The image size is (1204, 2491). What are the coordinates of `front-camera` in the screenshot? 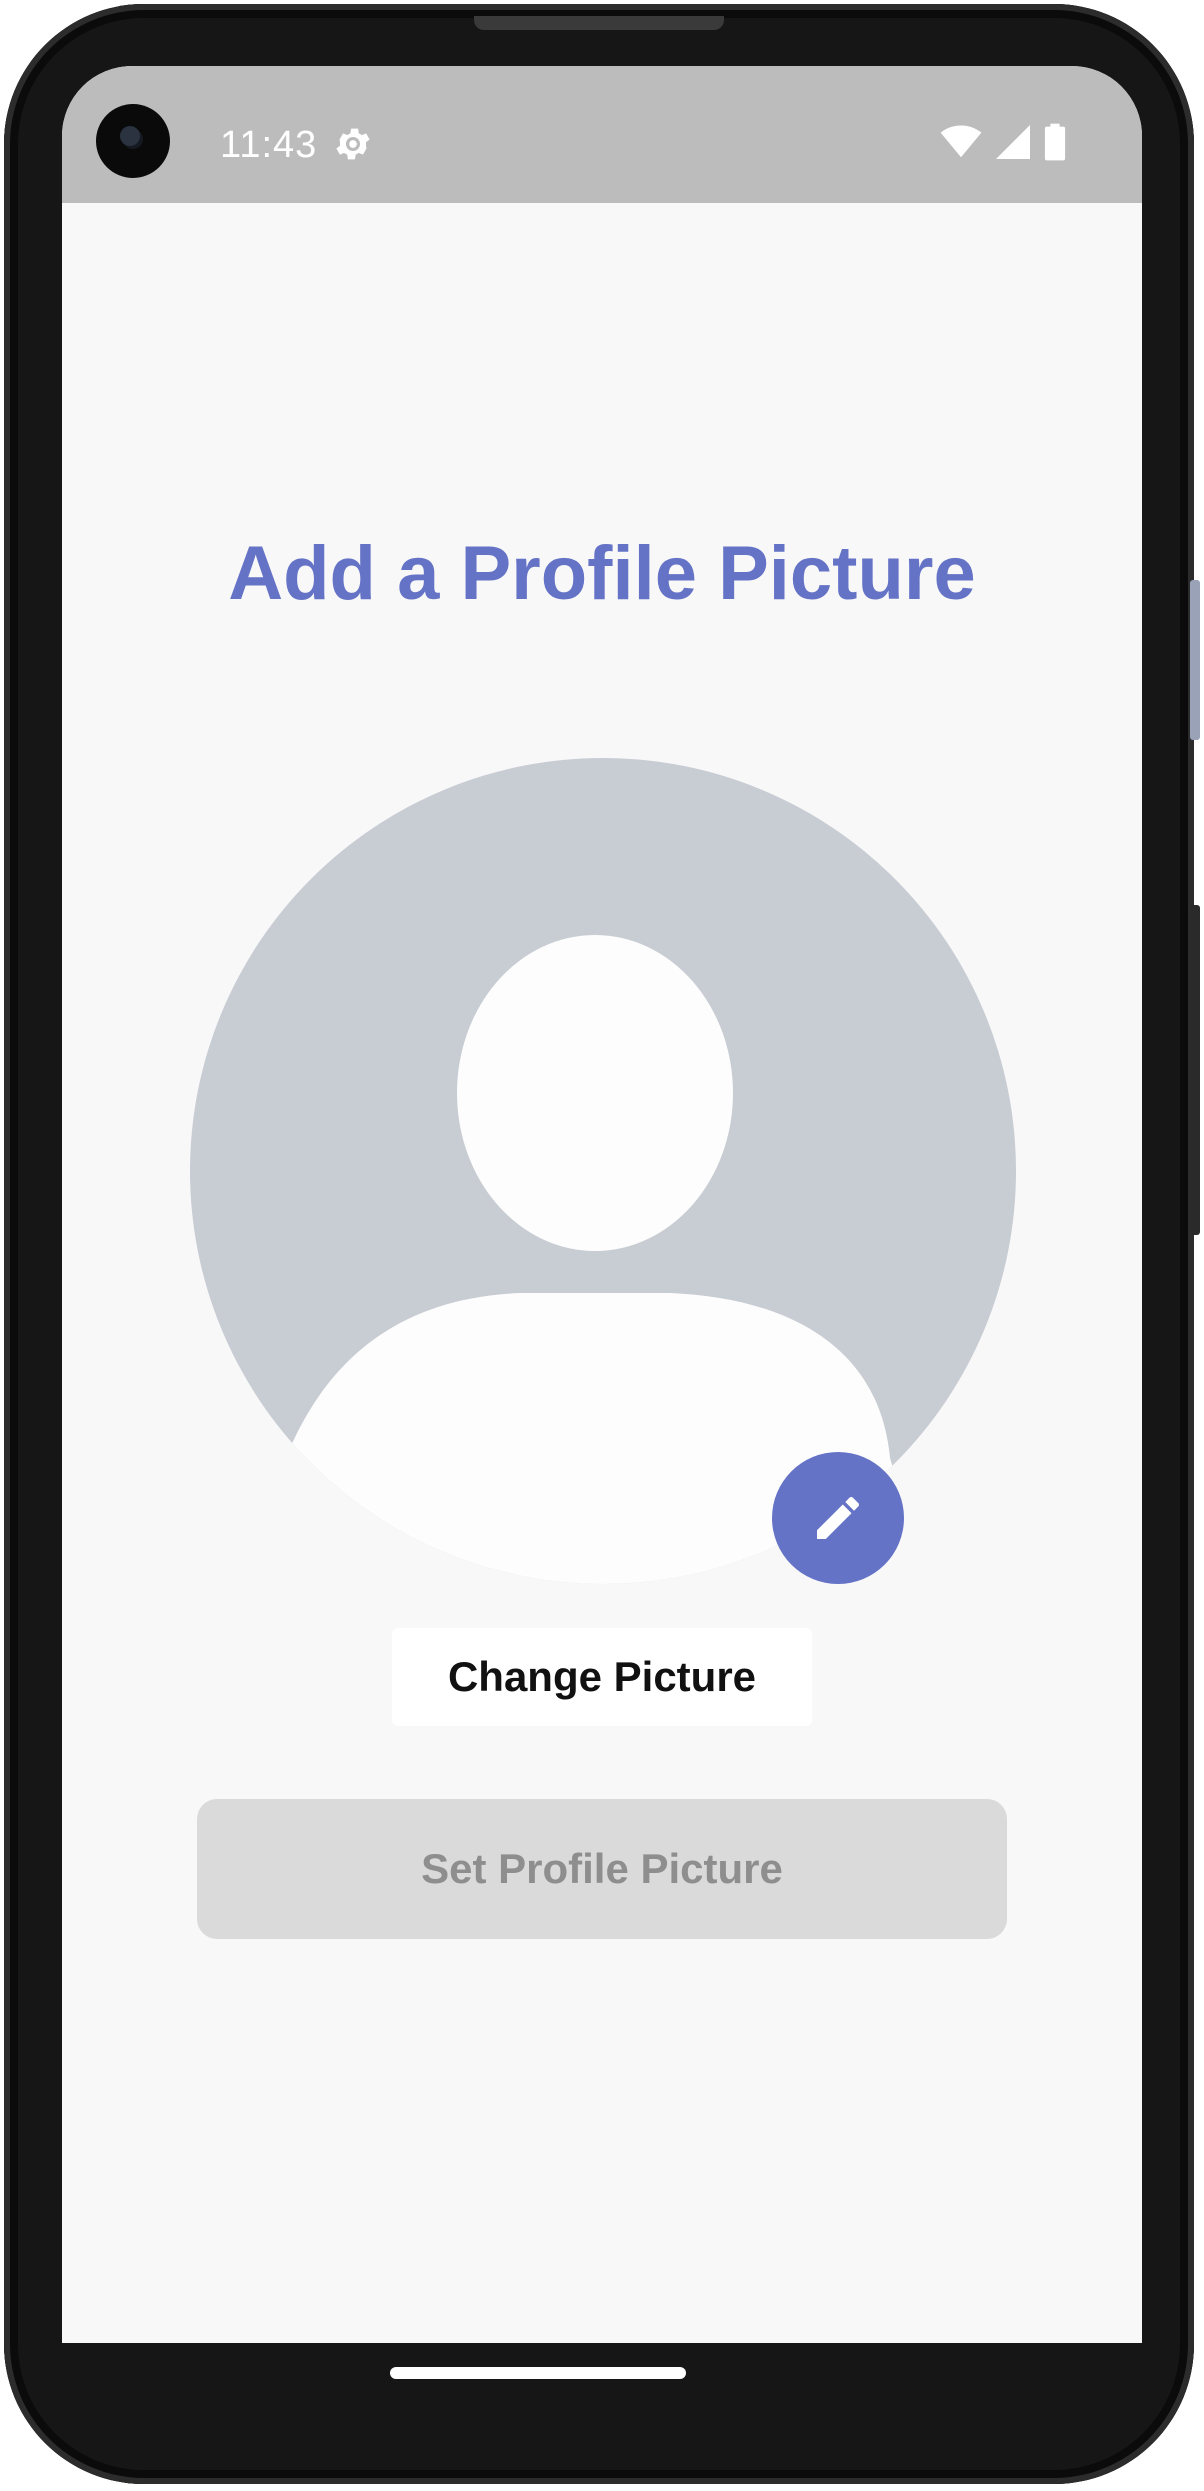 It's located at (133, 141).